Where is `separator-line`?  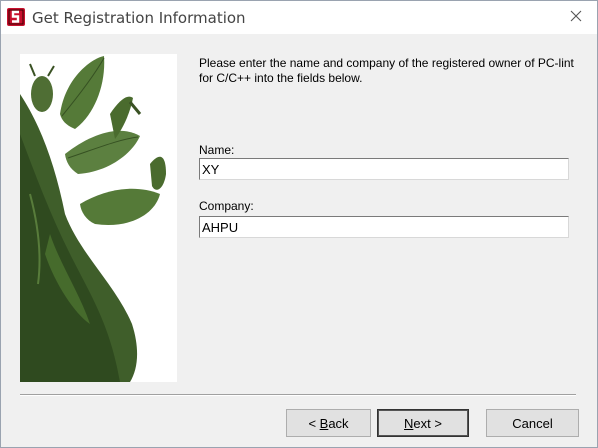 separator-line is located at coordinates (298, 395).